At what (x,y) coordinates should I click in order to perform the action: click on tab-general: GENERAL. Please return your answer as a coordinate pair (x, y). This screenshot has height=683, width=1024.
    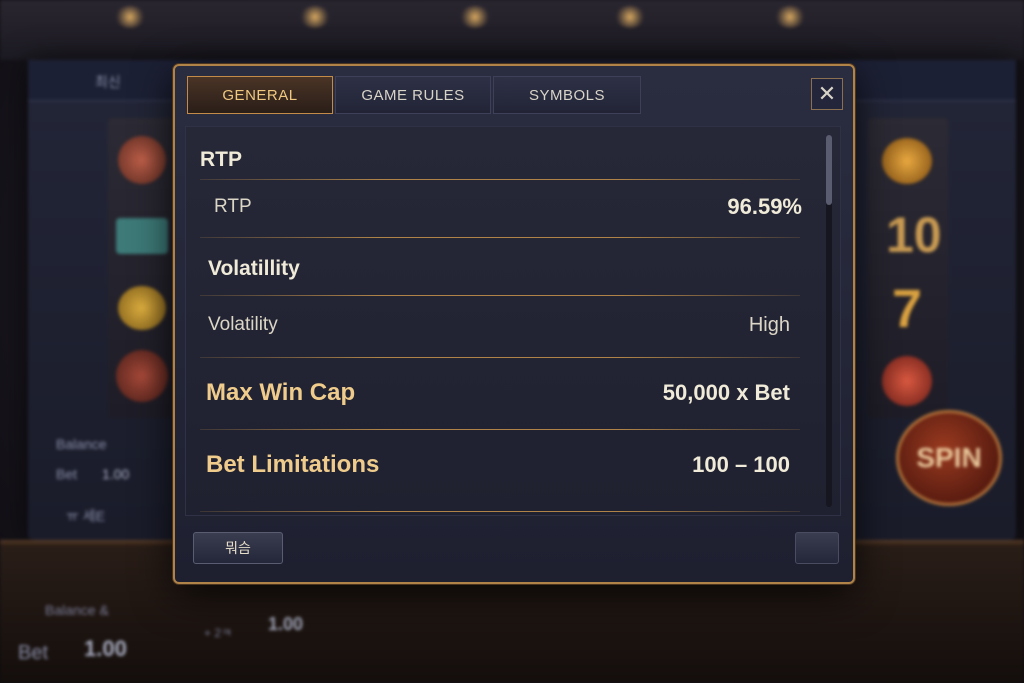
    Looking at the image, I should click on (260, 95).